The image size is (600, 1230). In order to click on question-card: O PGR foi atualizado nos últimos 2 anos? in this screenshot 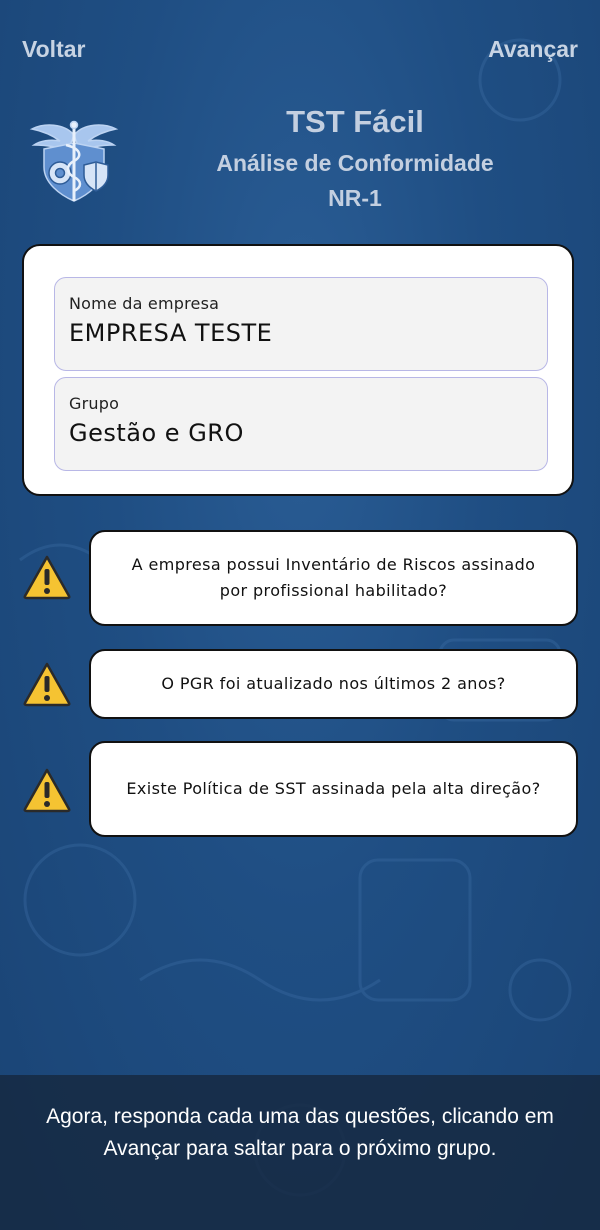, I will do `click(333, 684)`.